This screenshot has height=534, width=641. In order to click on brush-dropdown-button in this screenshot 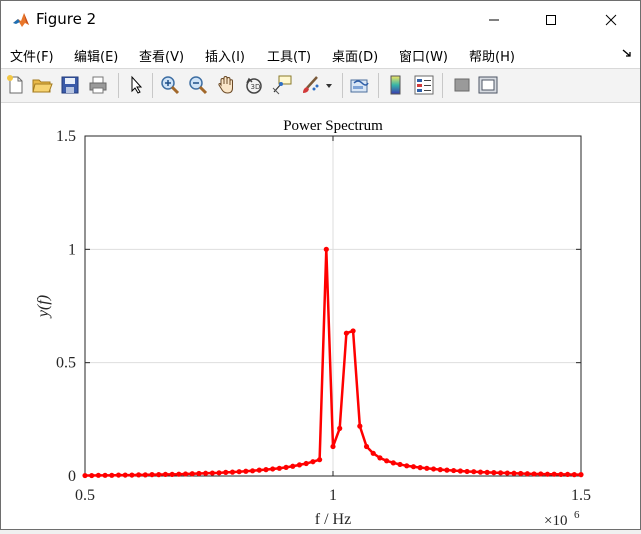, I will do `click(329, 85)`.